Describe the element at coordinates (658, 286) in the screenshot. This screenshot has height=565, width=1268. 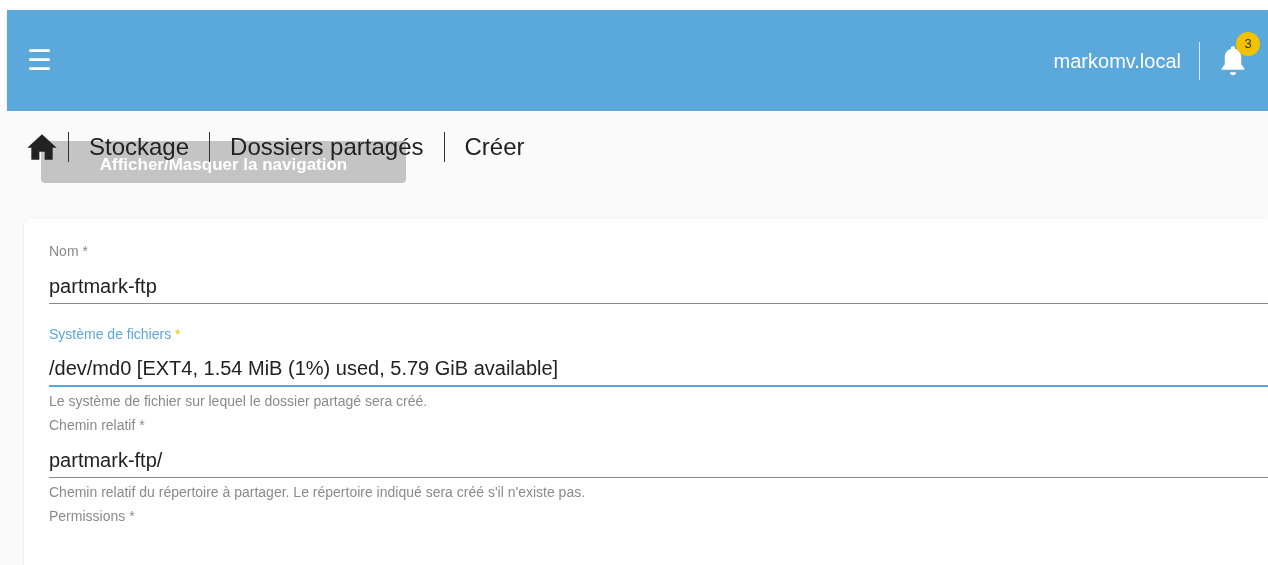
I see `input-field: partmark-ftp` at that location.